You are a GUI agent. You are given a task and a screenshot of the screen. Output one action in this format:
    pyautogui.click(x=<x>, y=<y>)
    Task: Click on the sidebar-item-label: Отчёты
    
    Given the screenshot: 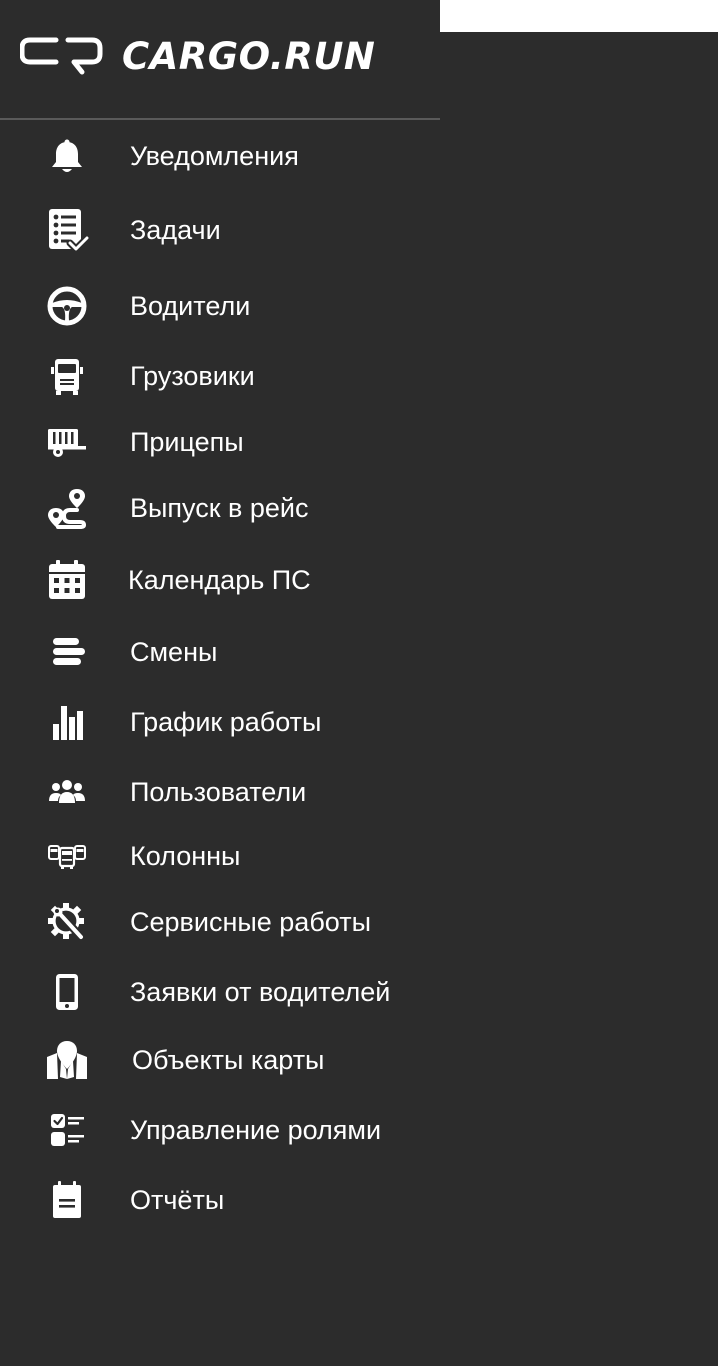 What is the action you would take?
    pyautogui.click(x=177, y=1199)
    